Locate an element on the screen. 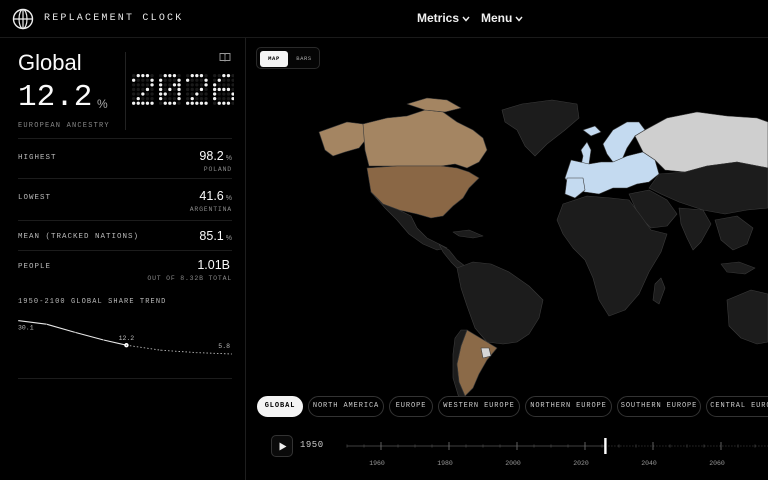 The width and height of the screenshot is (768, 480). bars-view-button: BARS is located at coordinates (304, 59).